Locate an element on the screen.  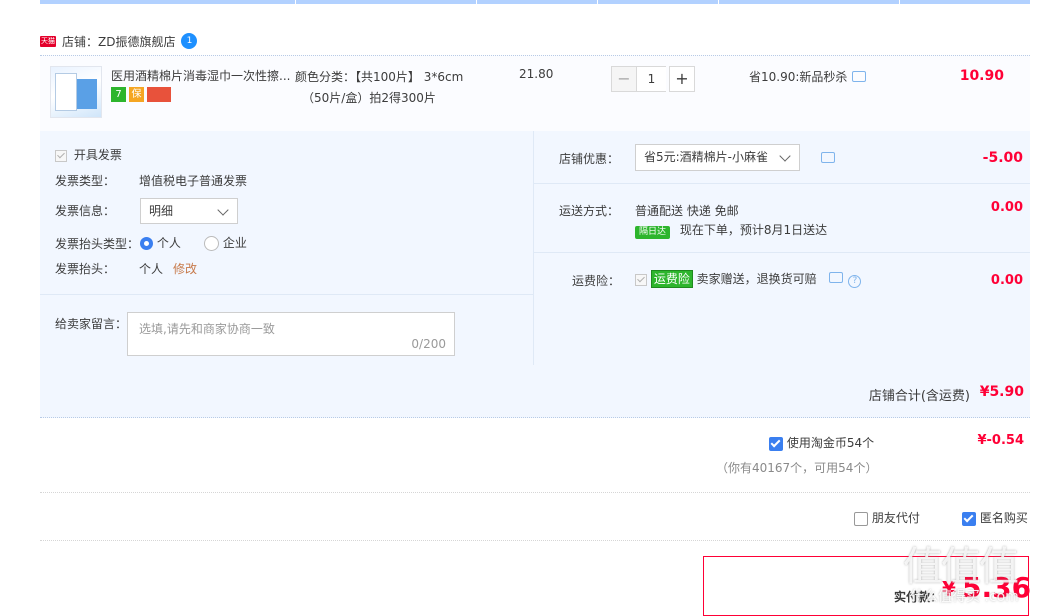
insurance-checkbox is located at coordinates (641, 279).